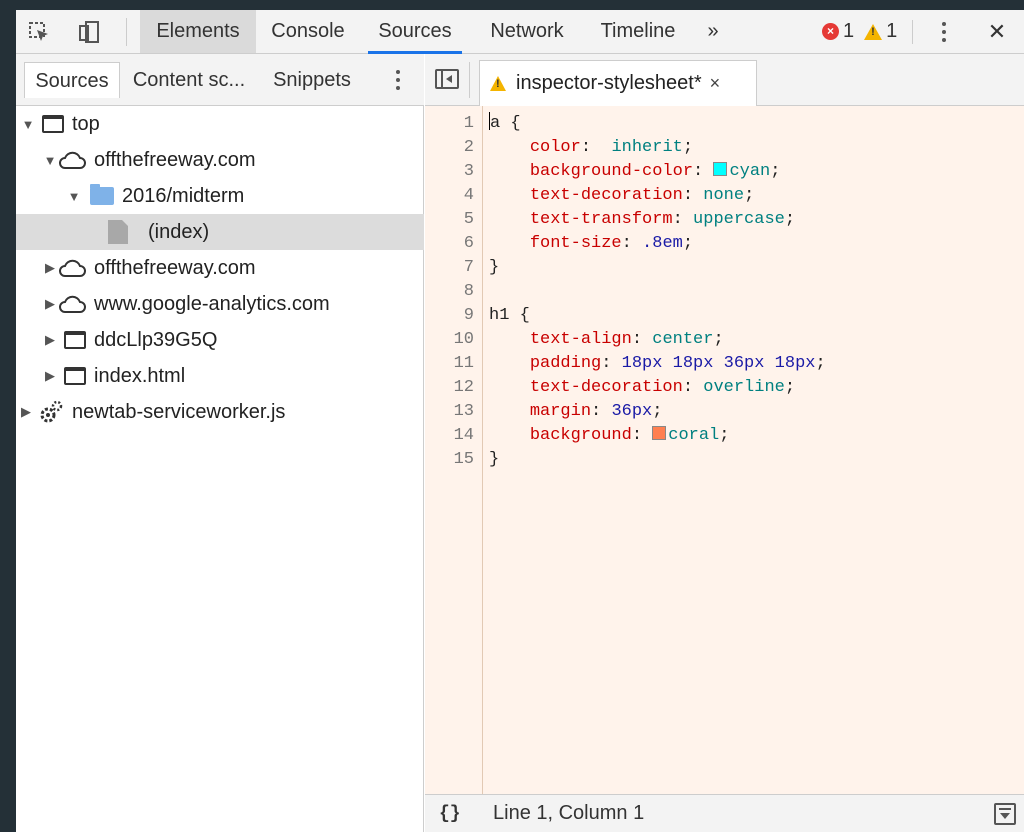 The image size is (1024, 832). I want to click on css-property: background-color, so click(611, 171).